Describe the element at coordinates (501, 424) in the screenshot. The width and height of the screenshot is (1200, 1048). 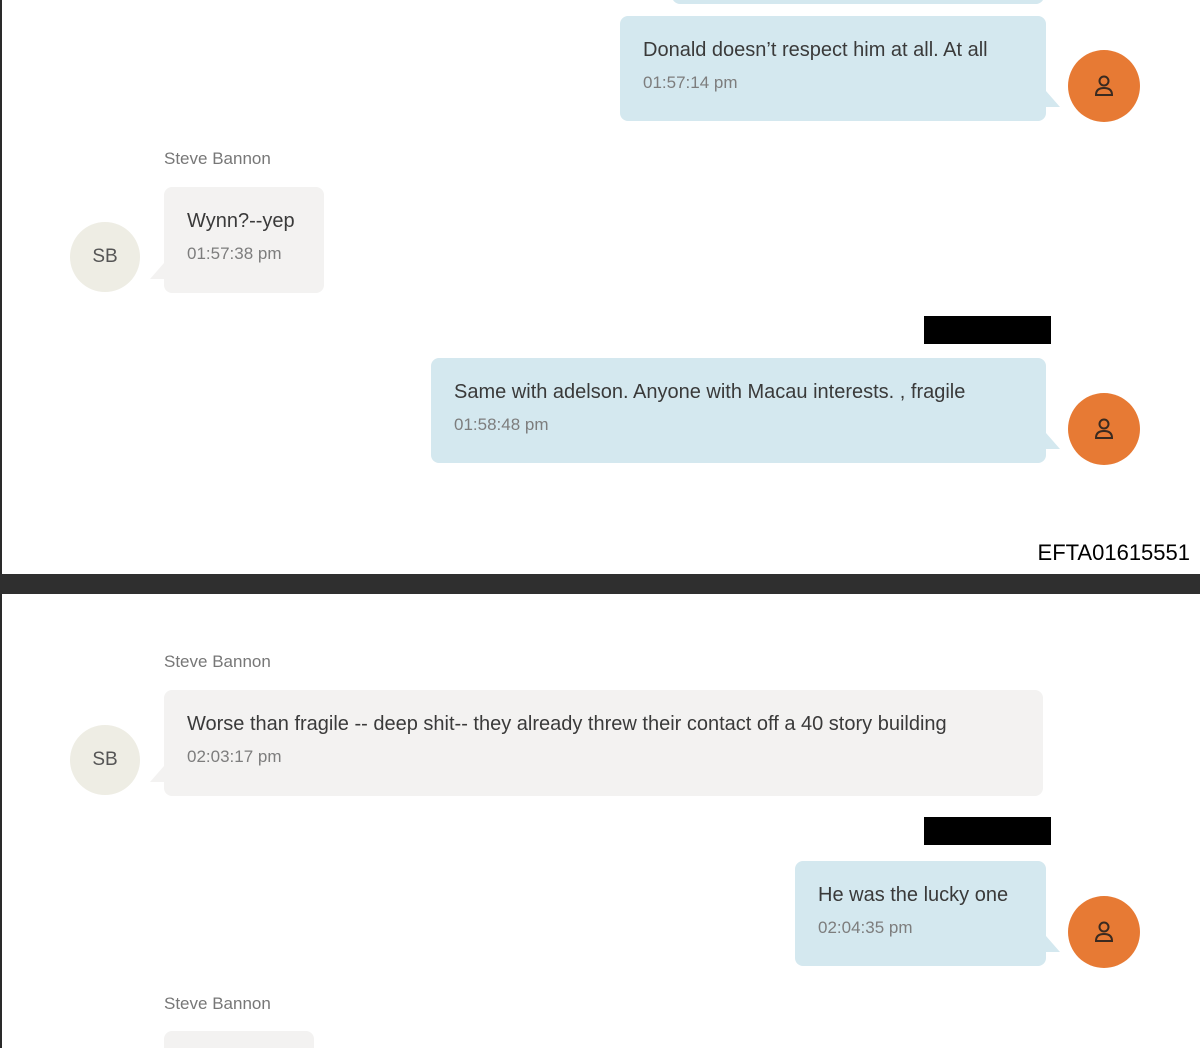
I see `message-timestamp: 01:58:48 pm` at that location.